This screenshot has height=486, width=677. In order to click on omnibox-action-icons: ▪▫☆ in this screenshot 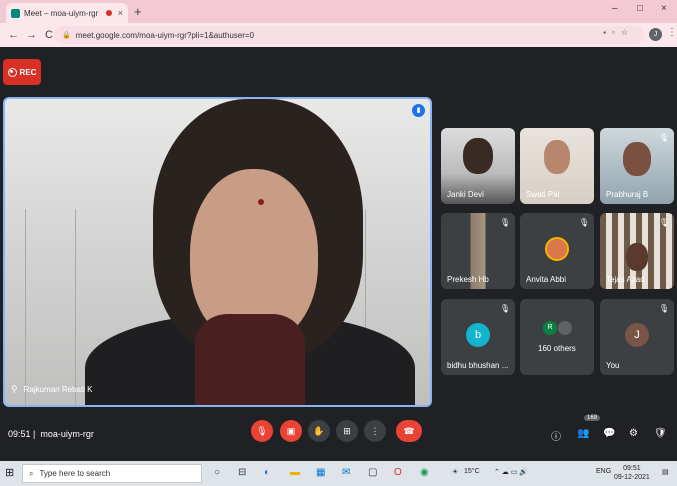, I will do `click(618, 32)`.